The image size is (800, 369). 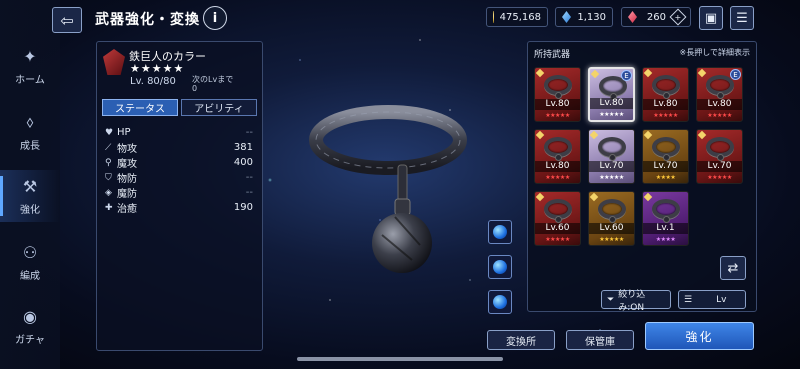 I want to click on back-arrow-icon: ⇦, so click(x=67, y=20).